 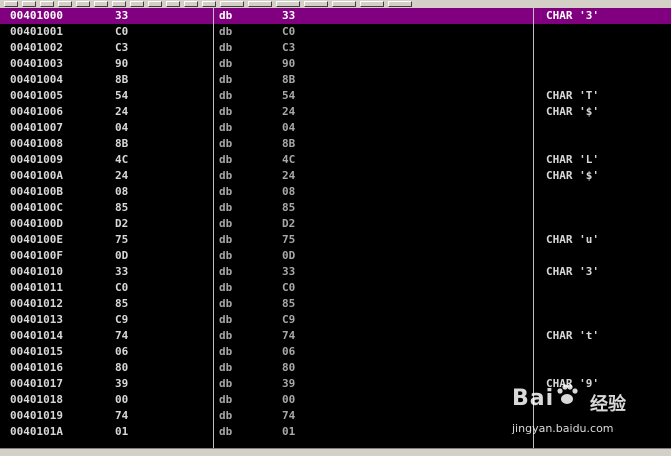 I want to click on disassembly-row: 00401002 C3 db C3, so click(x=335, y=48).